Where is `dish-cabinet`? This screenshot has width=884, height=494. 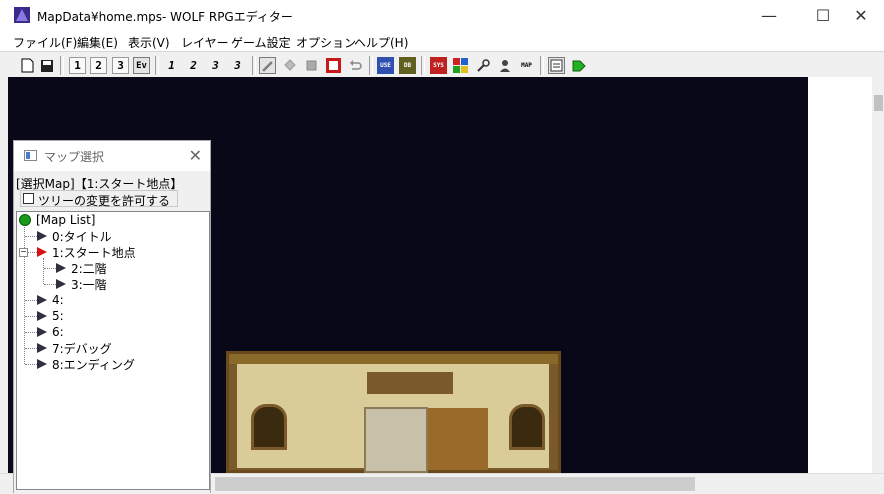 dish-cabinet is located at coordinates (458, 439).